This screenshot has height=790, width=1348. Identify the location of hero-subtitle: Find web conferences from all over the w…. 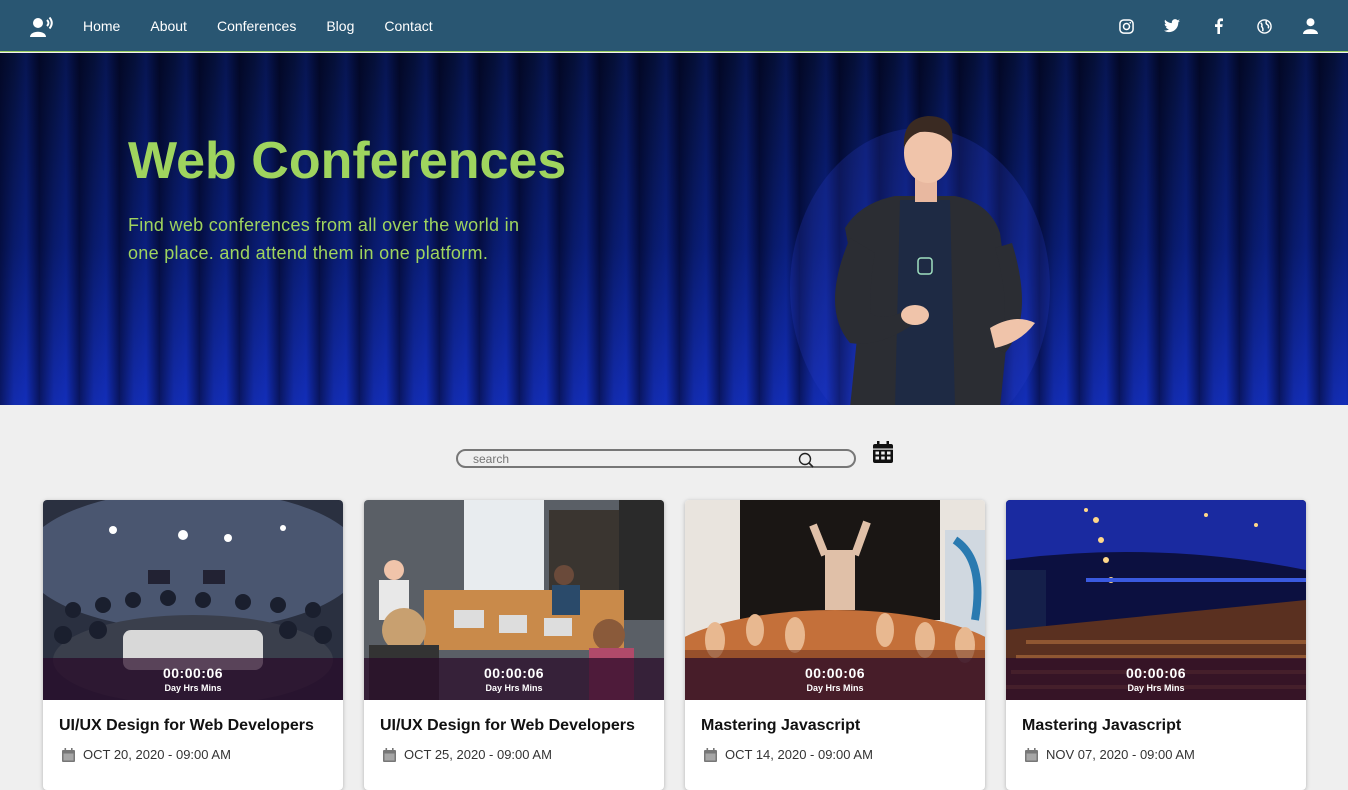
(324, 239).